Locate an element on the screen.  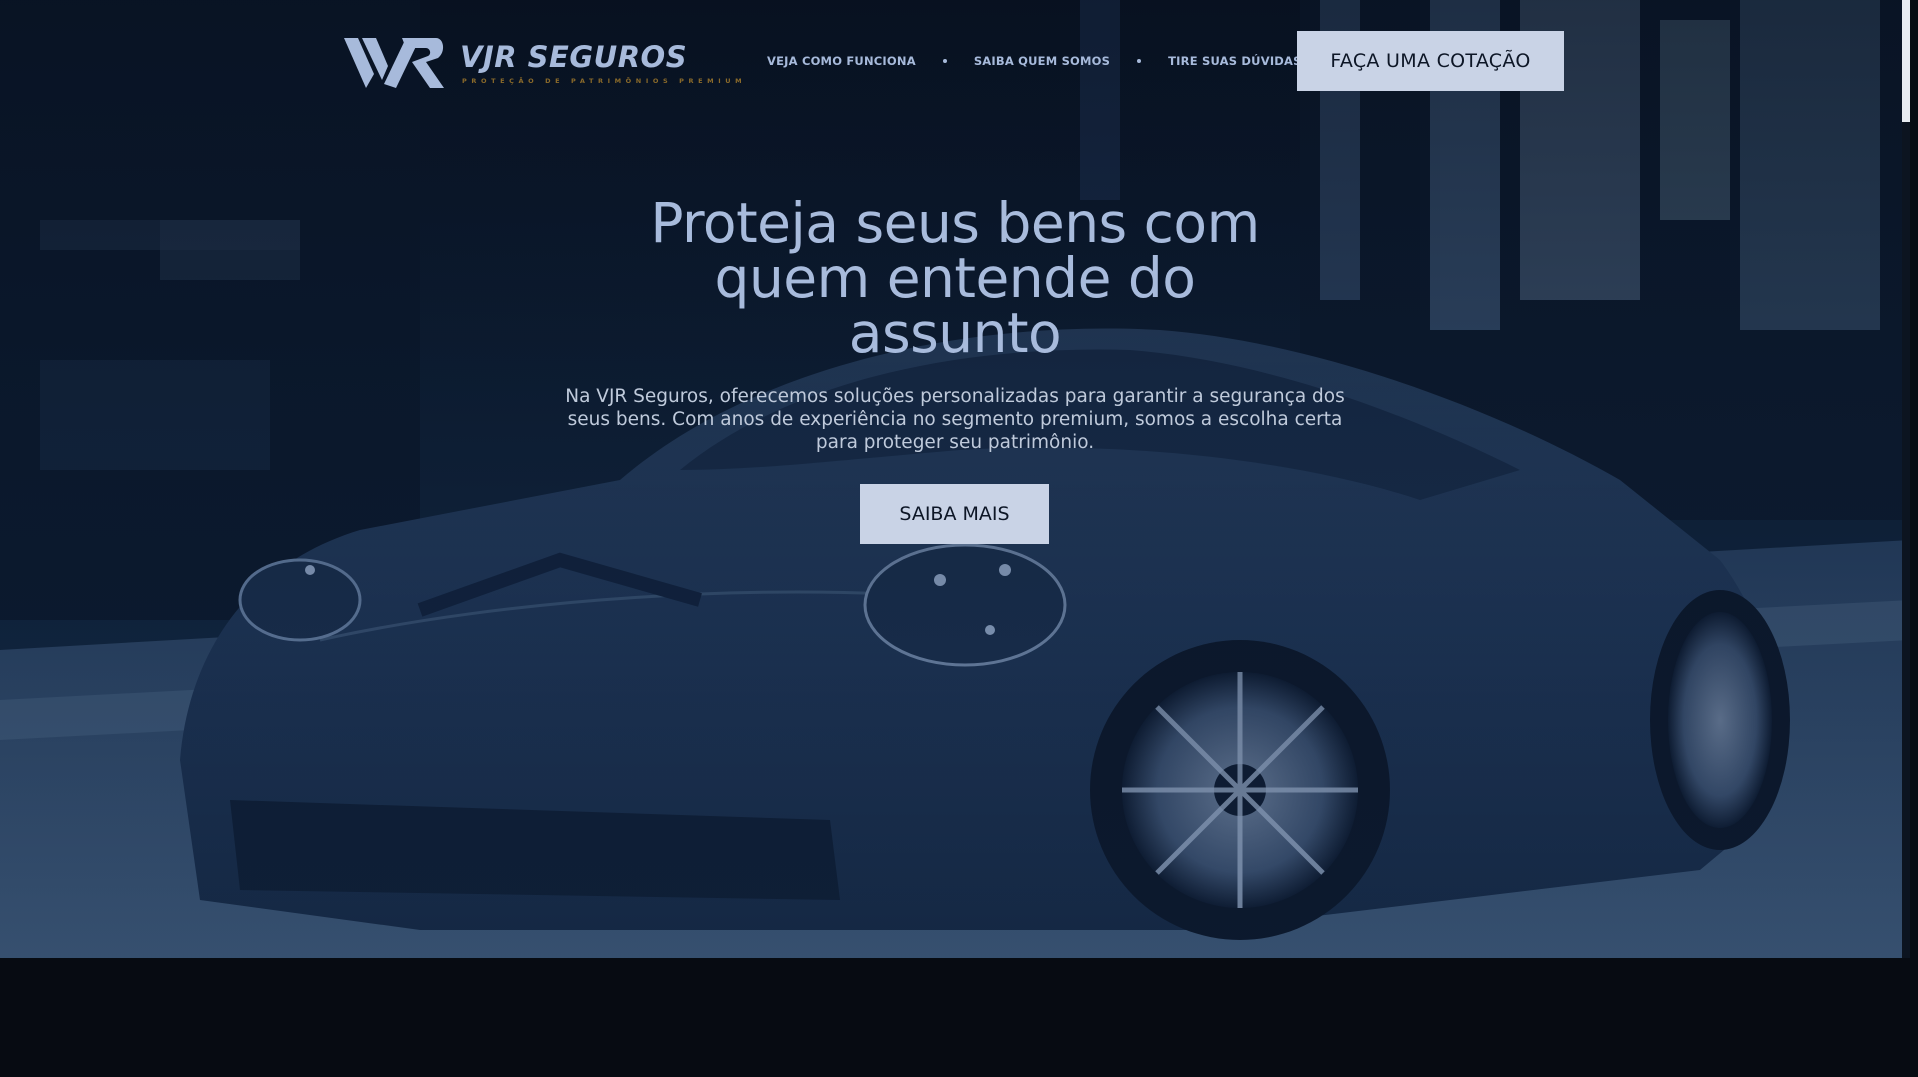
next-section-dark is located at coordinates (959, 1017).